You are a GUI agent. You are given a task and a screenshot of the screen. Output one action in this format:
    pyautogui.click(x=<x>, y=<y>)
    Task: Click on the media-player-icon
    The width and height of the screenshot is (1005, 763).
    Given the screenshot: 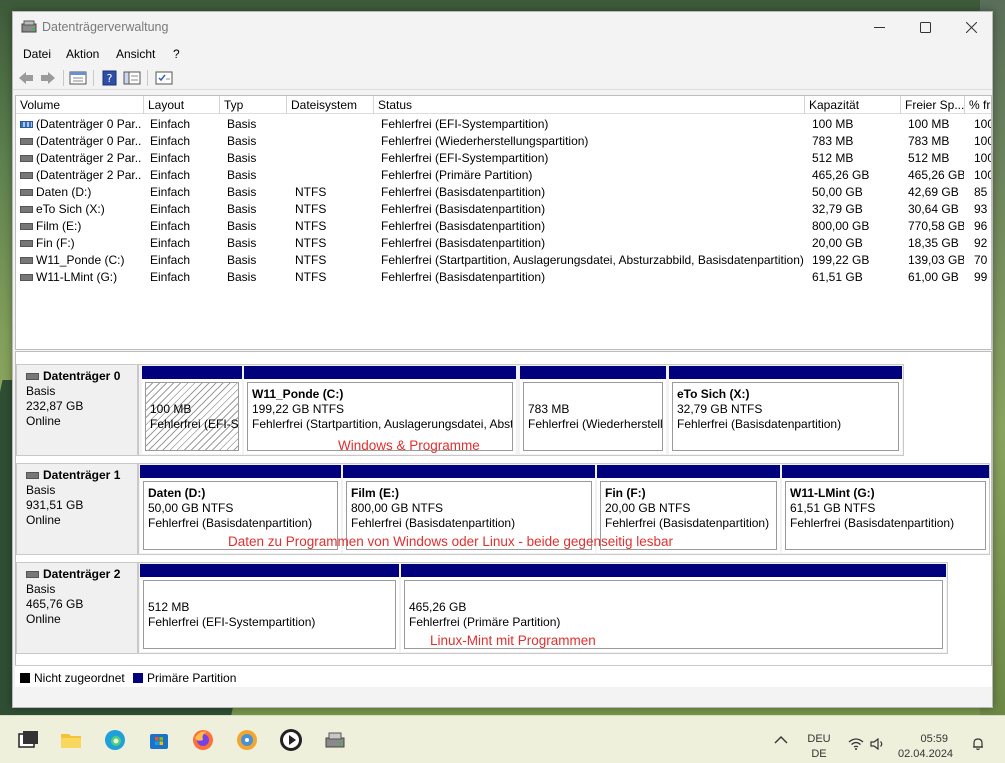 What is the action you would take?
    pyautogui.click(x=291, y=740)
    